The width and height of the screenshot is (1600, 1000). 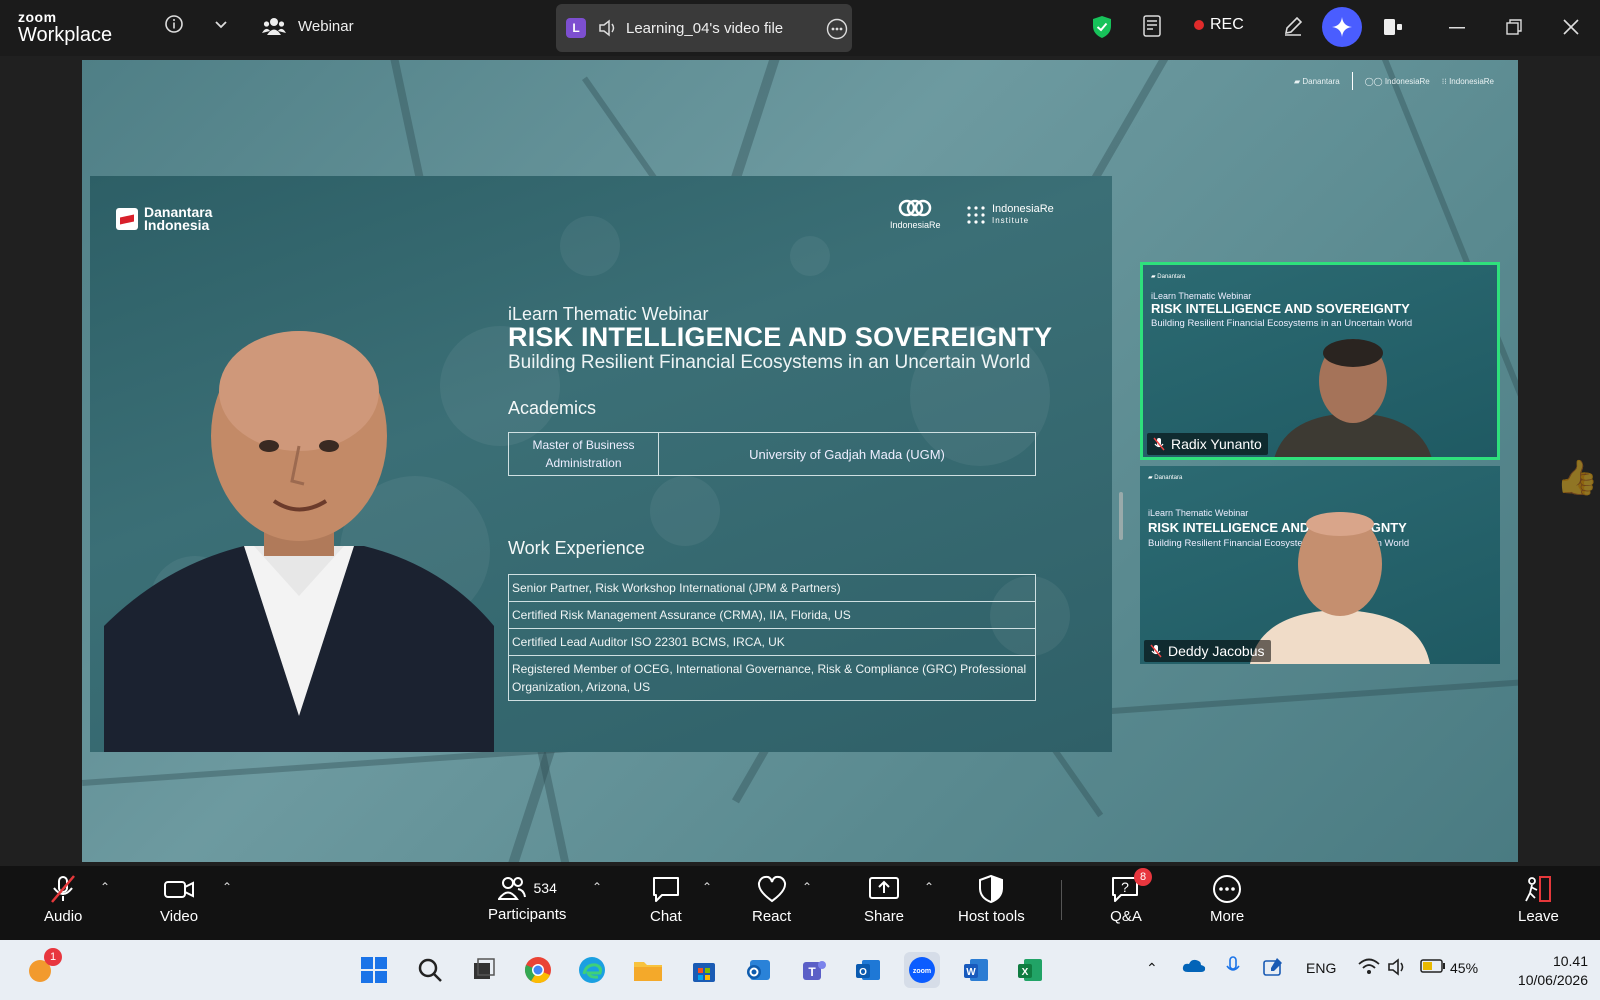 I want to click on chat-button: Chat, so click(x=666, y=899).